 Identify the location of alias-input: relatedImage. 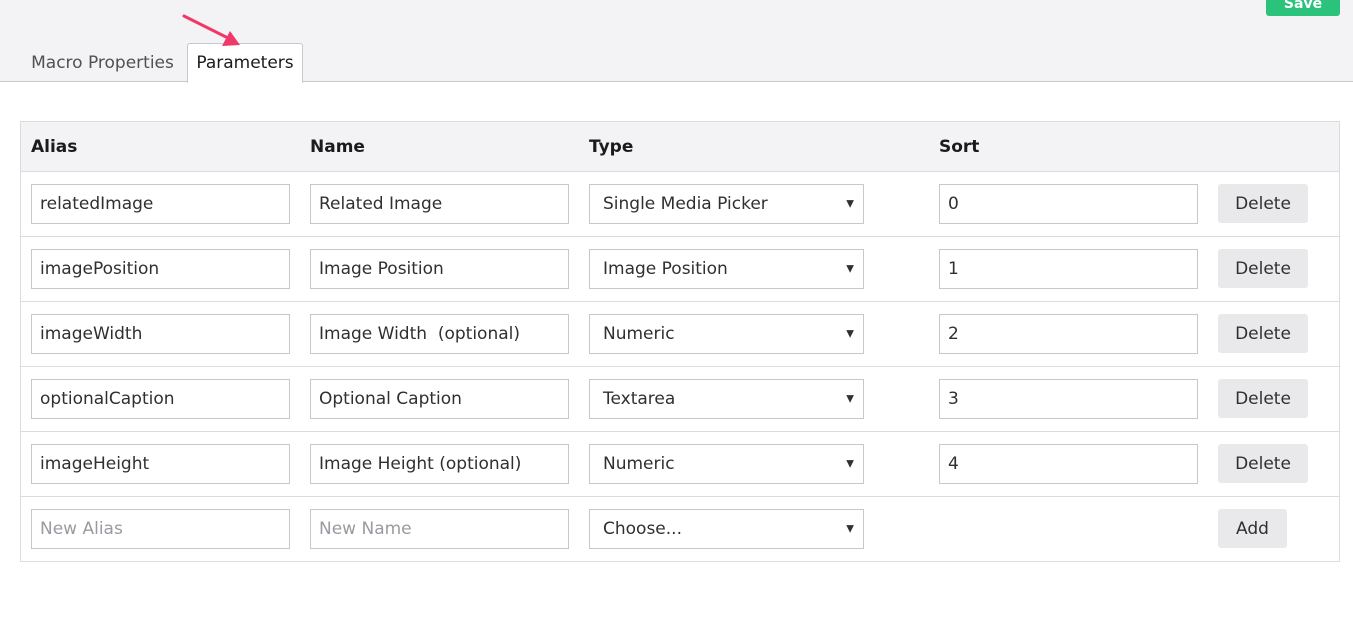
(160, 204).